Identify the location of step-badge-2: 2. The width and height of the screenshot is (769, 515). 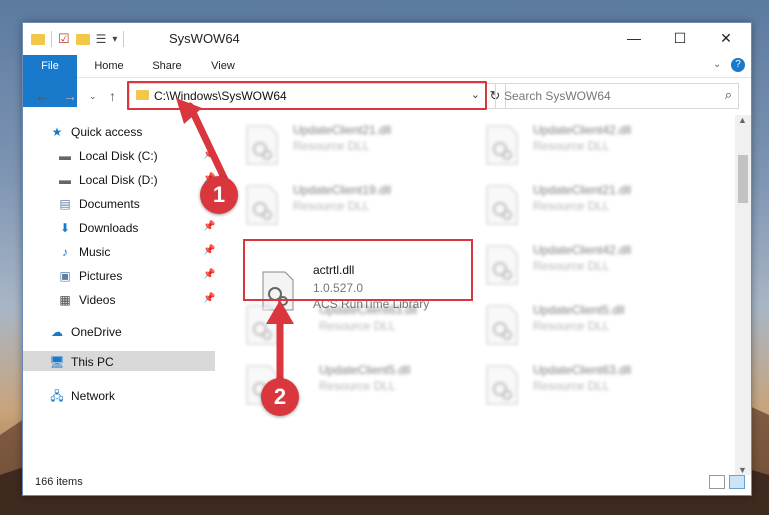
(280, 397).